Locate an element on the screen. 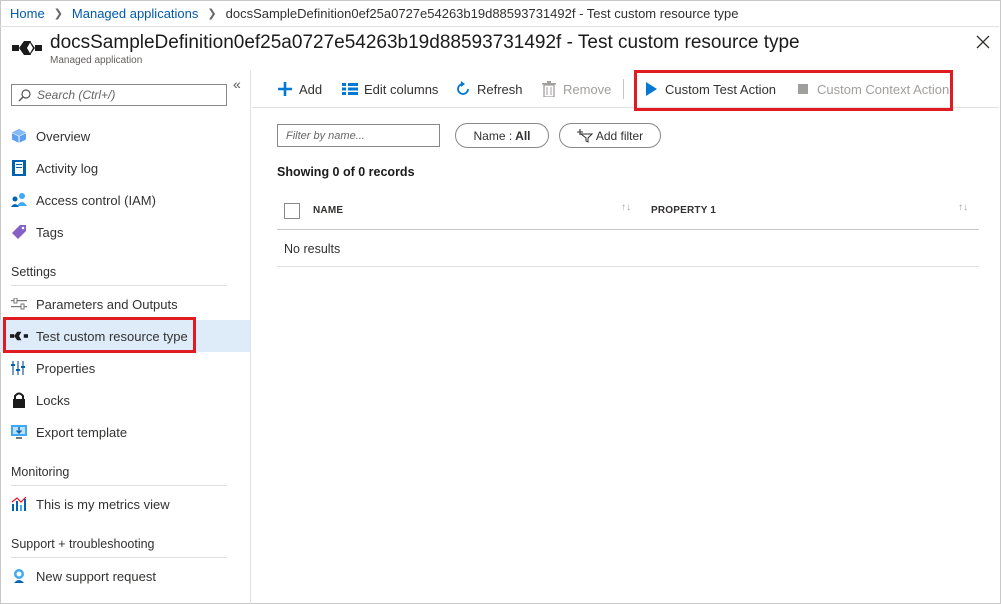 The height and width of the screenshot is (604, 1001). plus-icon is located at coordinates (285, 89).